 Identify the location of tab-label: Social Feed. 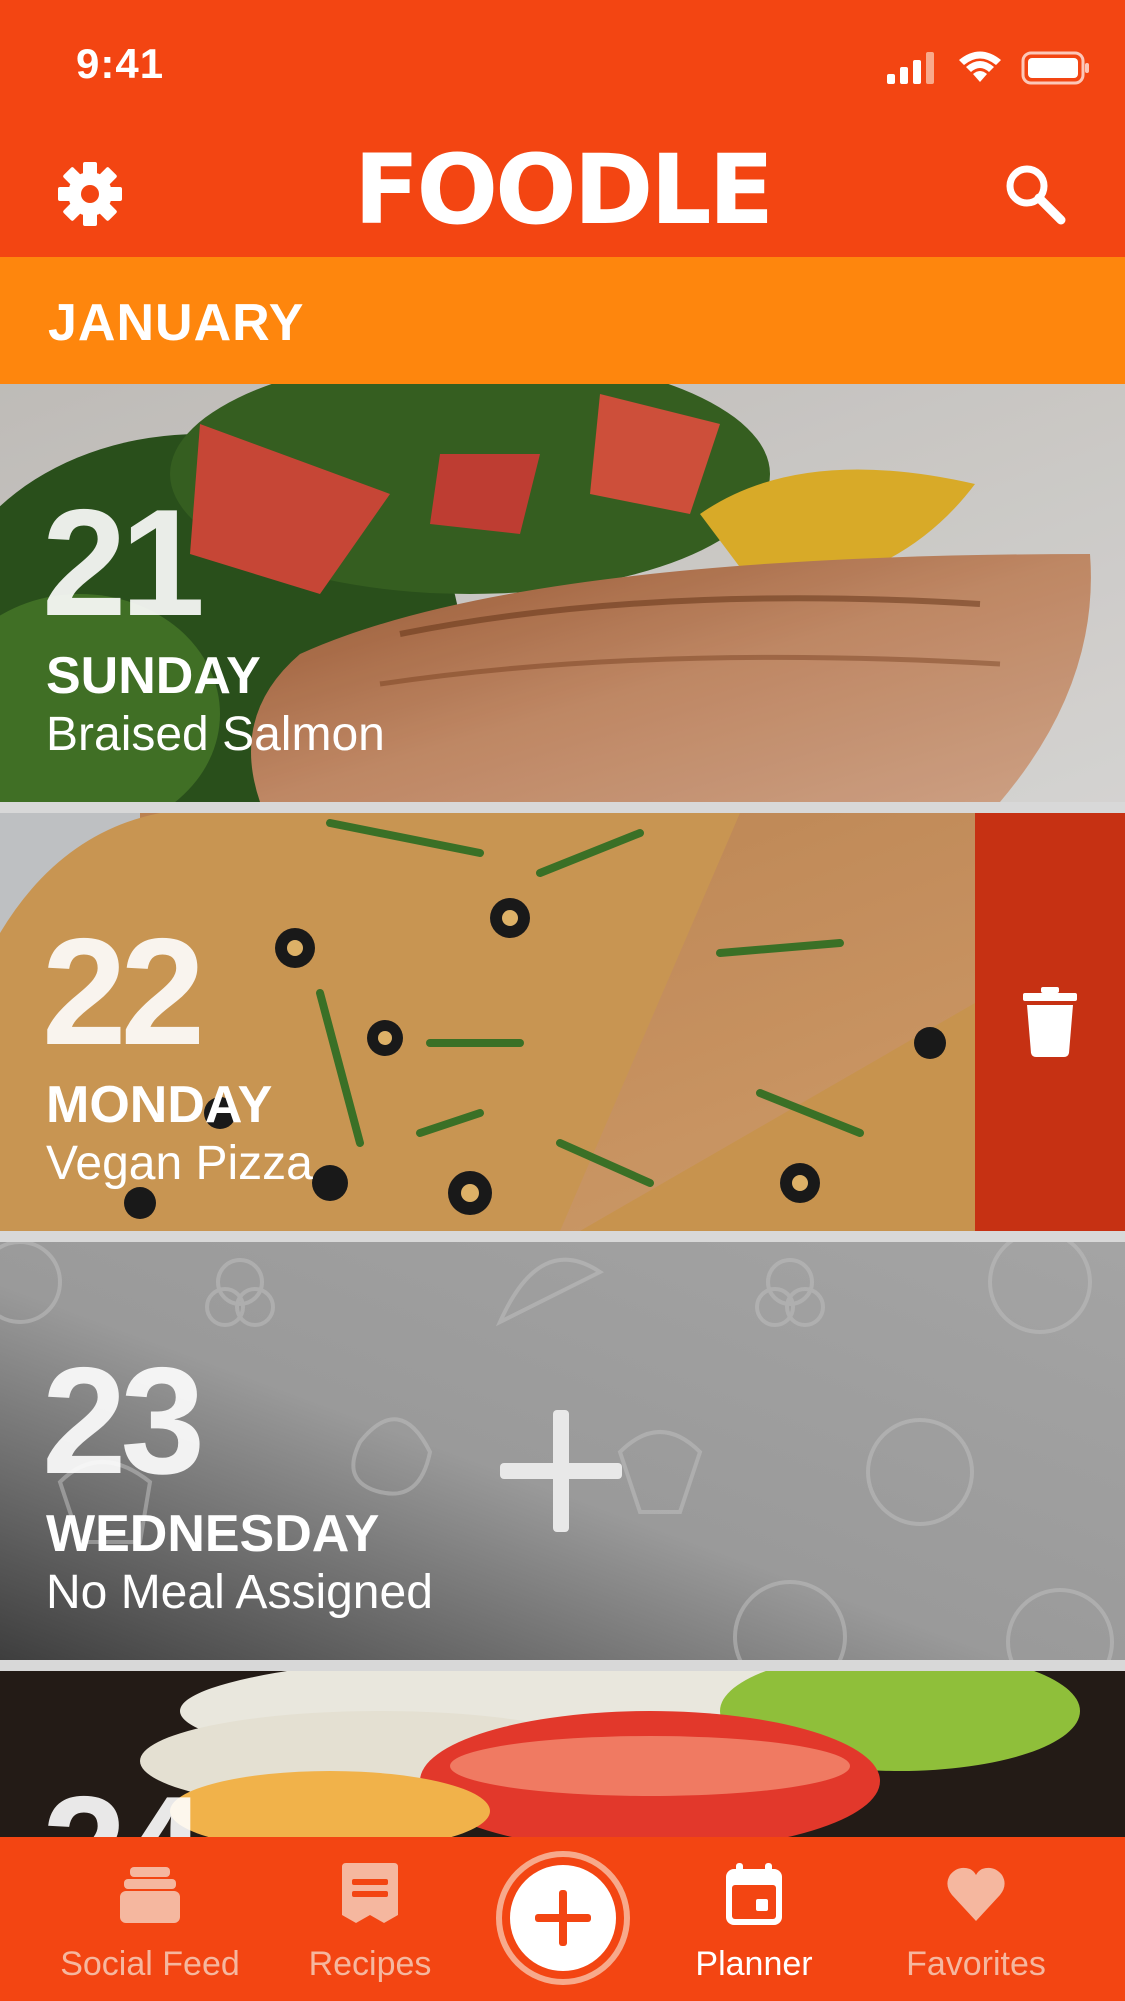
(150, 1964).